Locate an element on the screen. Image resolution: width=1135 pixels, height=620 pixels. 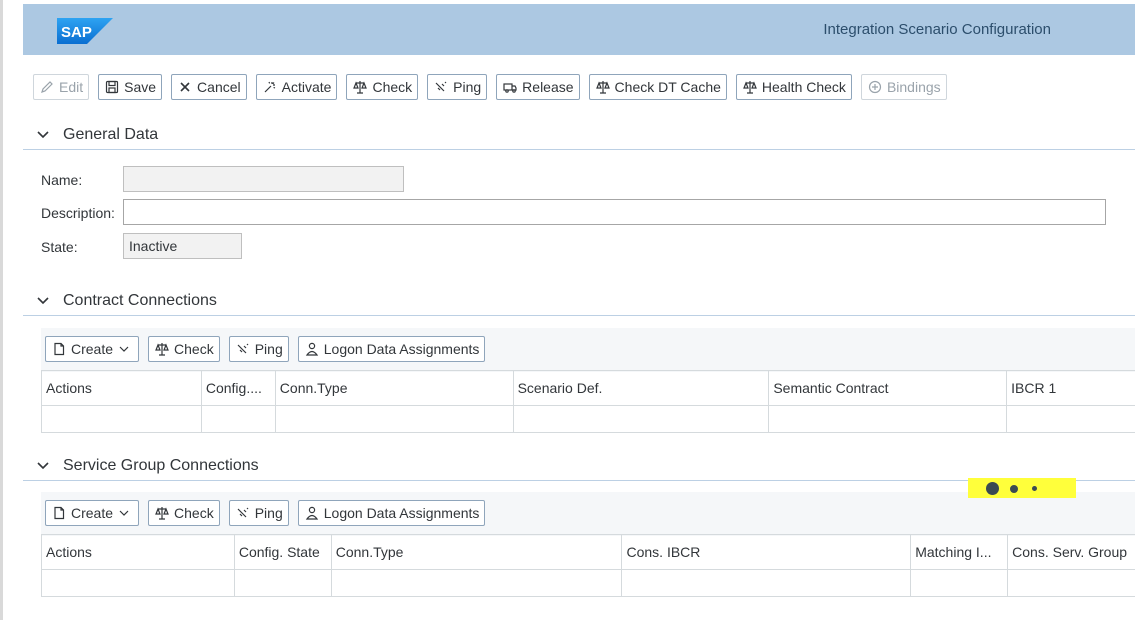
release-icon is located at coordinates (510, 87).